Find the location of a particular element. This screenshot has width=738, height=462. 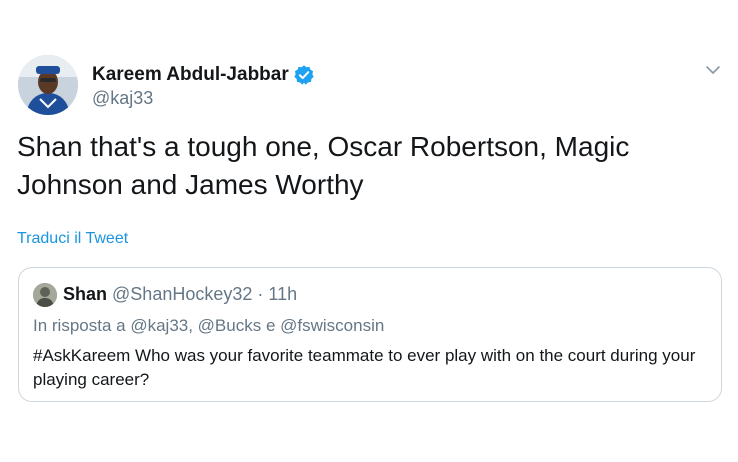

verified-badge-icon is located at coordinates (304, 75).